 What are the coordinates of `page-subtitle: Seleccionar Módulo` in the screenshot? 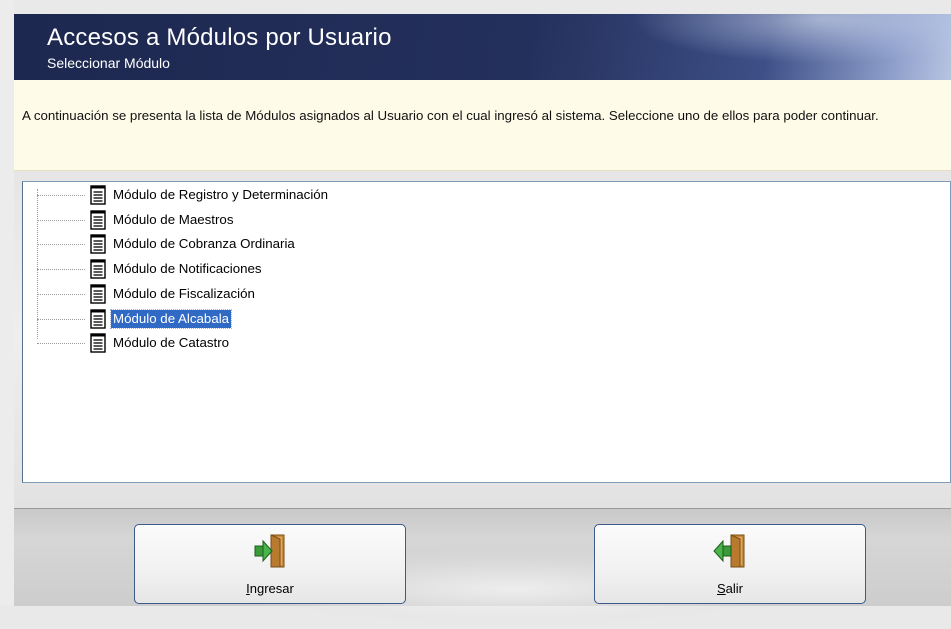 It's located at (108, 63).